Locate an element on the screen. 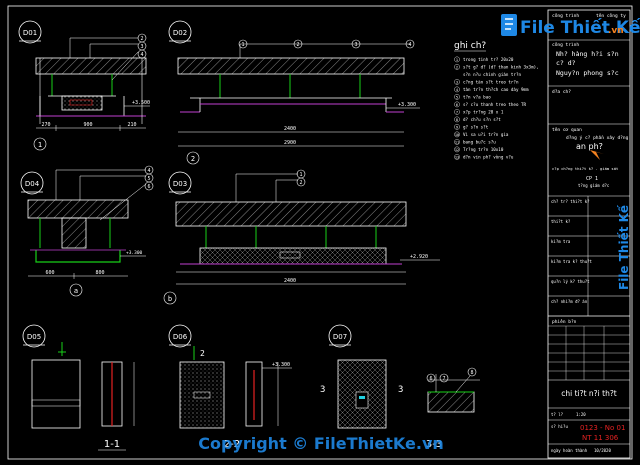 The width and height of the screenshot is (640, 465). drawing-title: chi ti?t n?i th?t is located at coordinates (589, 393).